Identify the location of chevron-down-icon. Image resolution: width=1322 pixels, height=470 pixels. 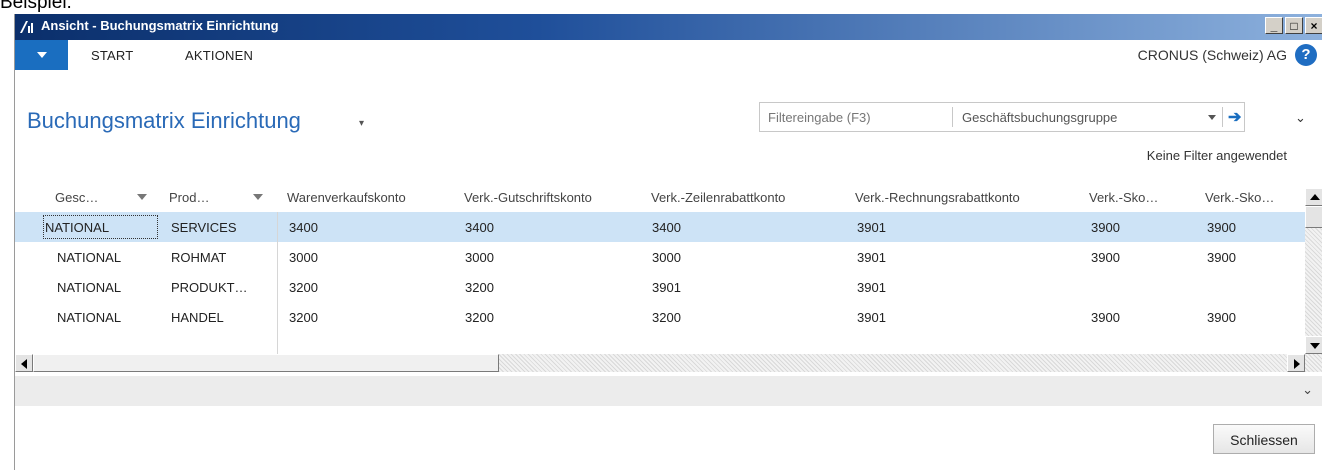
(1212, 117).